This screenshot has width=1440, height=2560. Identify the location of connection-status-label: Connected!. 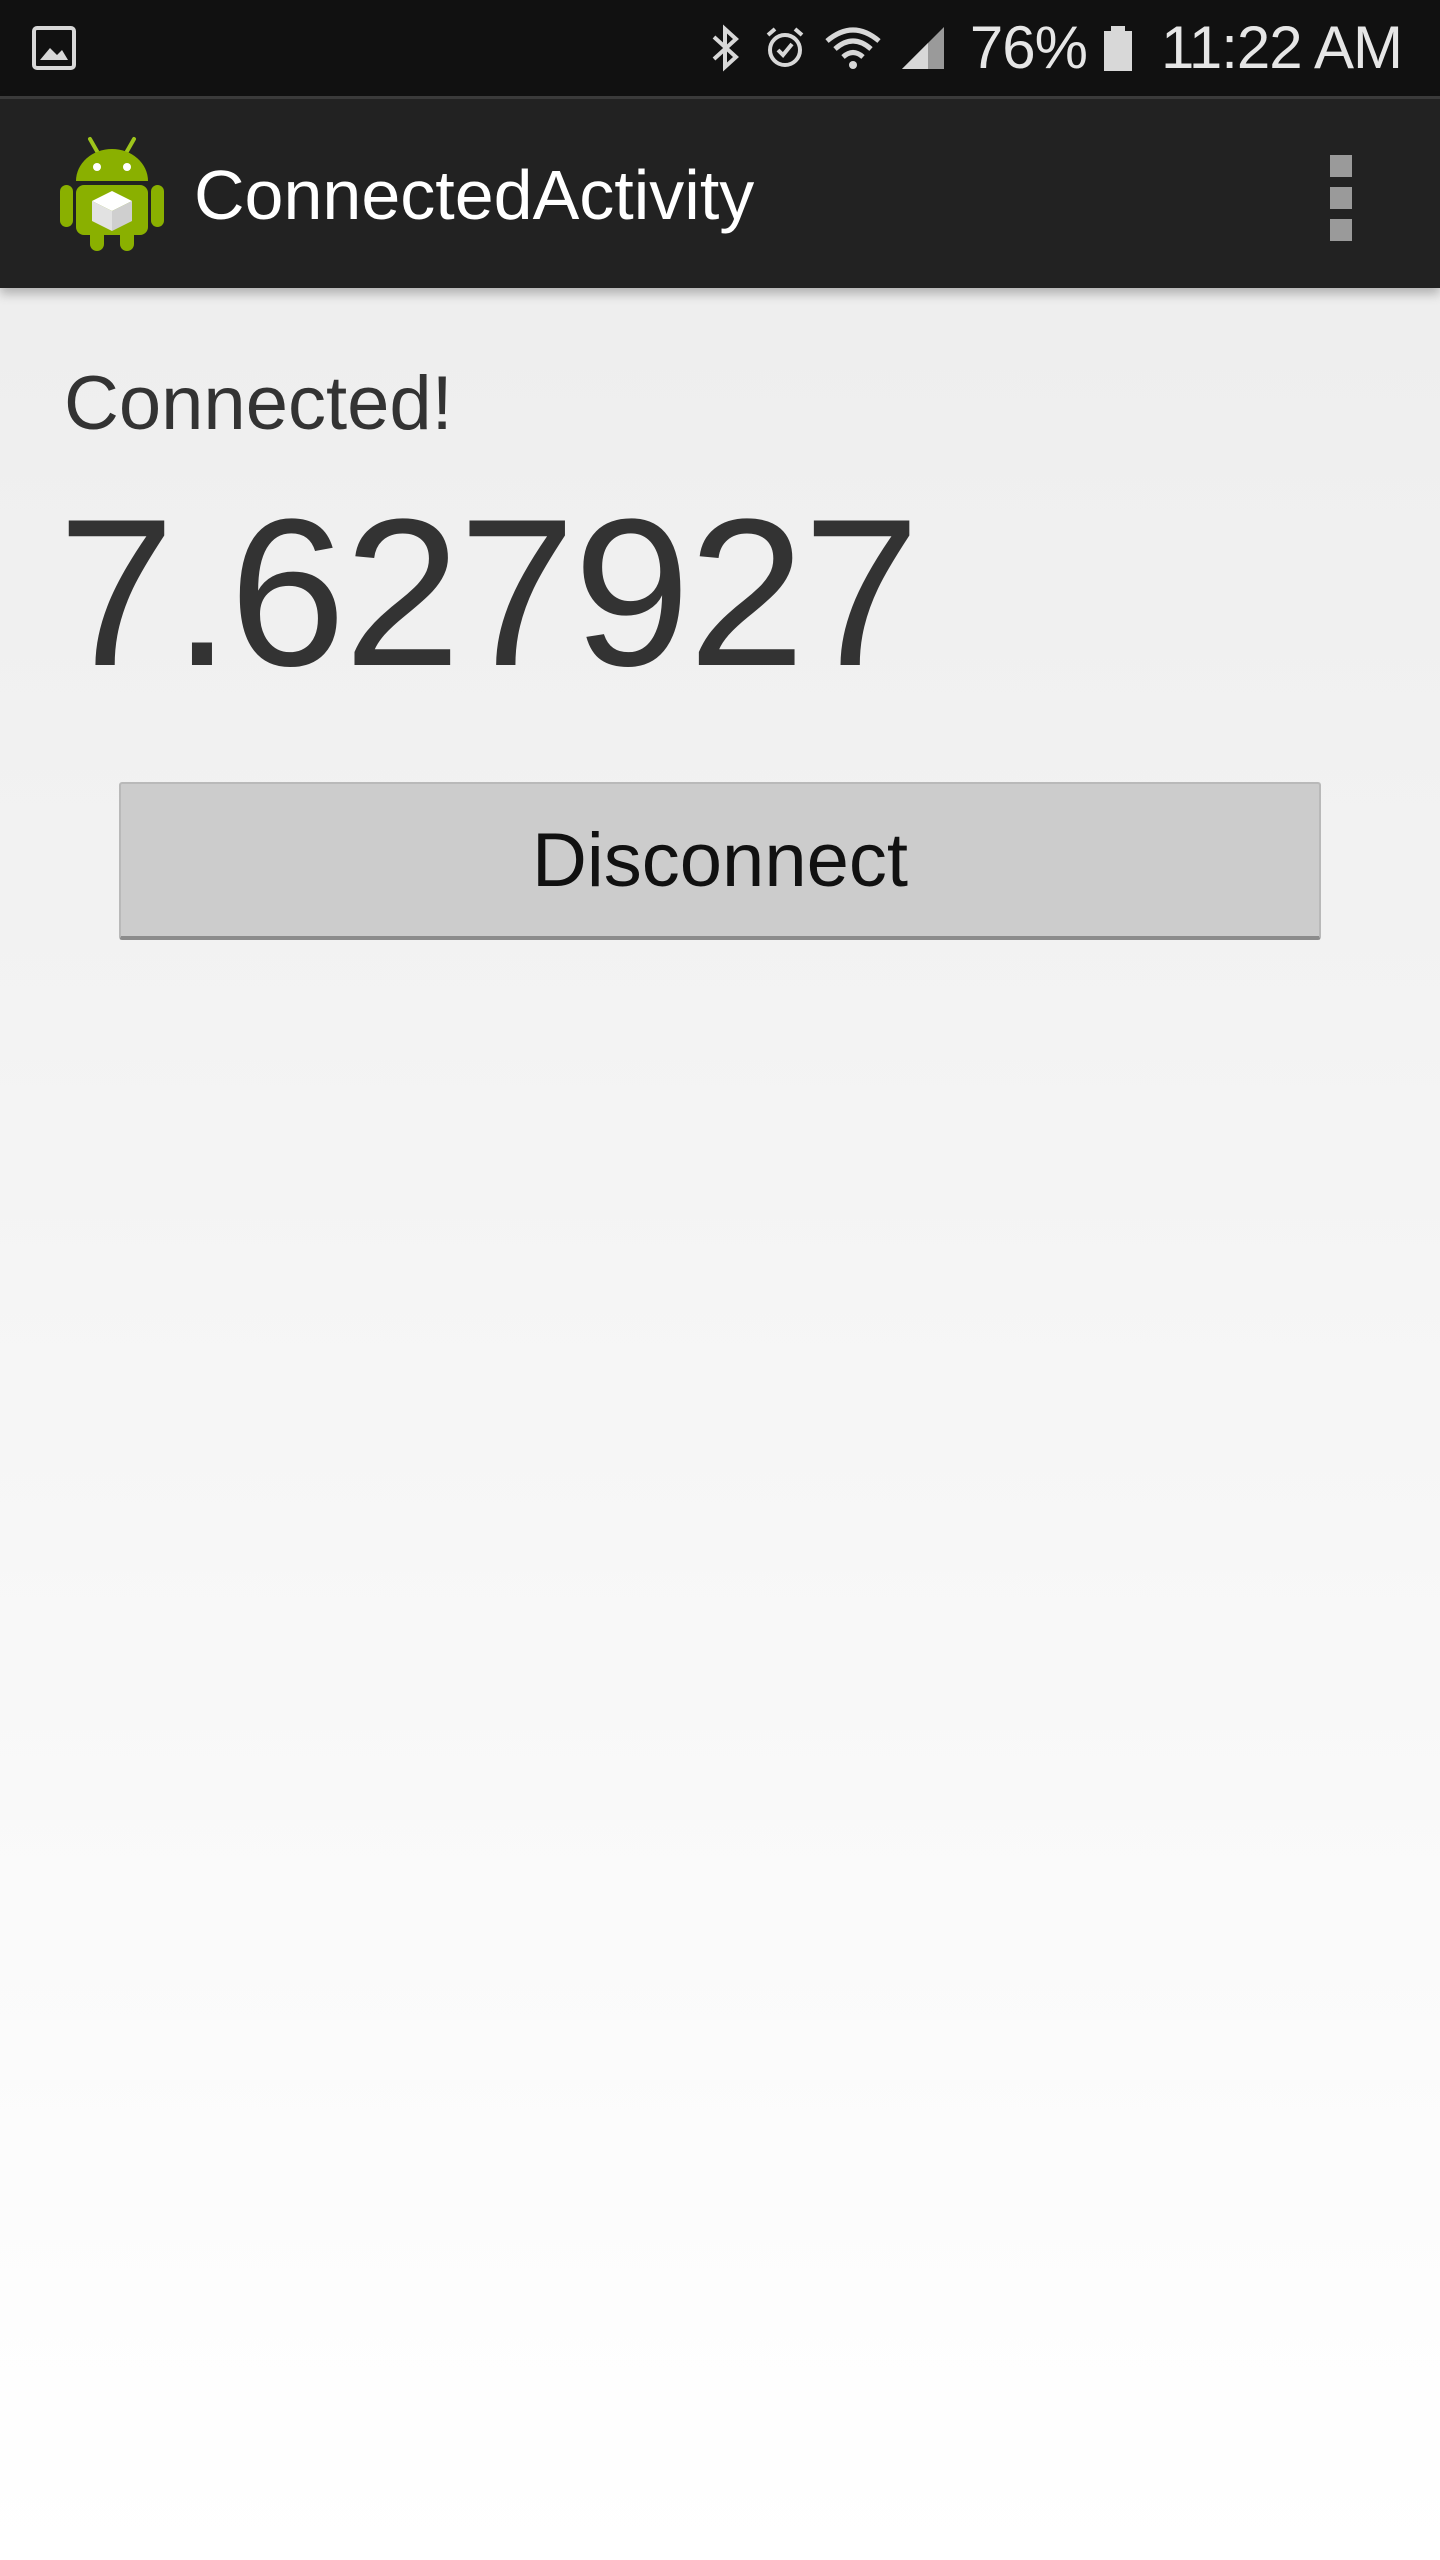
(258, 403).